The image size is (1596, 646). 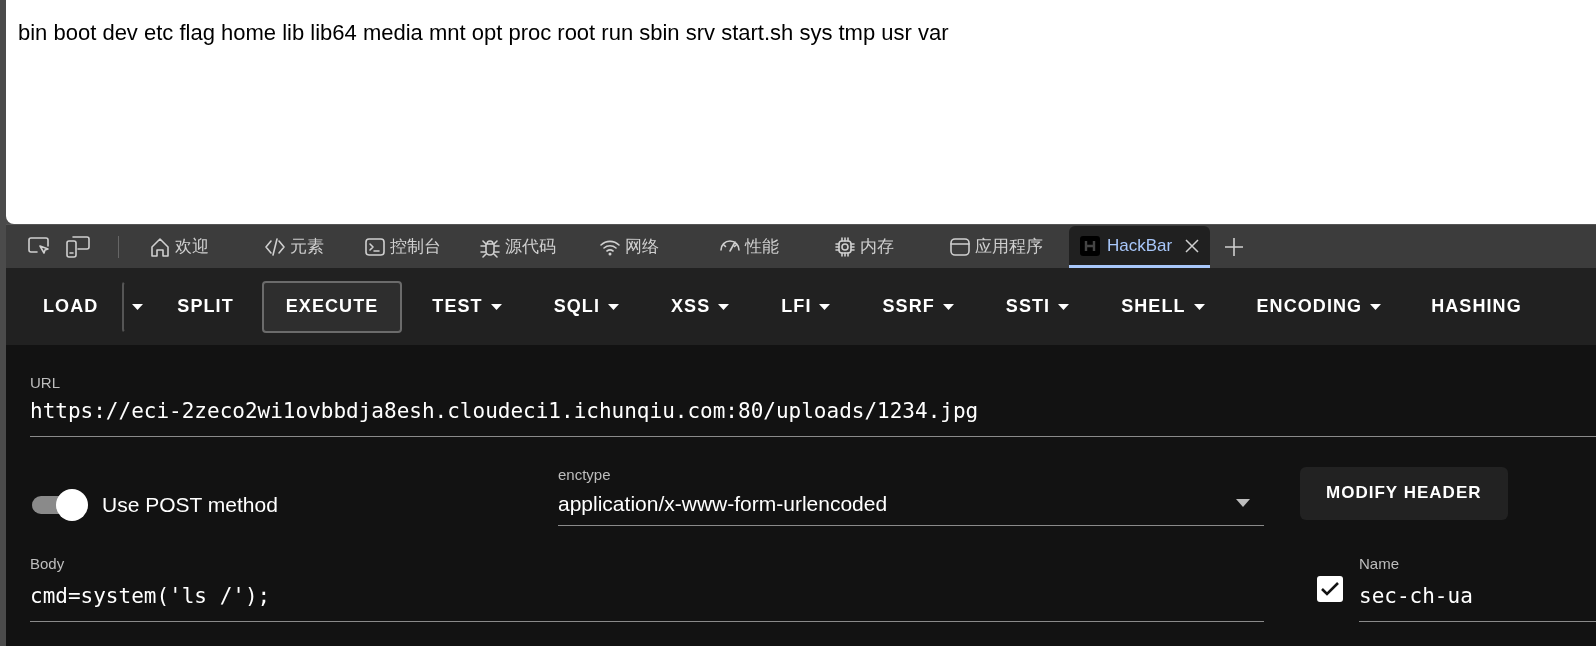 What do you see at coordinates (1243, 503) in the screenshot?
I see `dropdown-arrow-icon` at bounding box center [1243, 503].